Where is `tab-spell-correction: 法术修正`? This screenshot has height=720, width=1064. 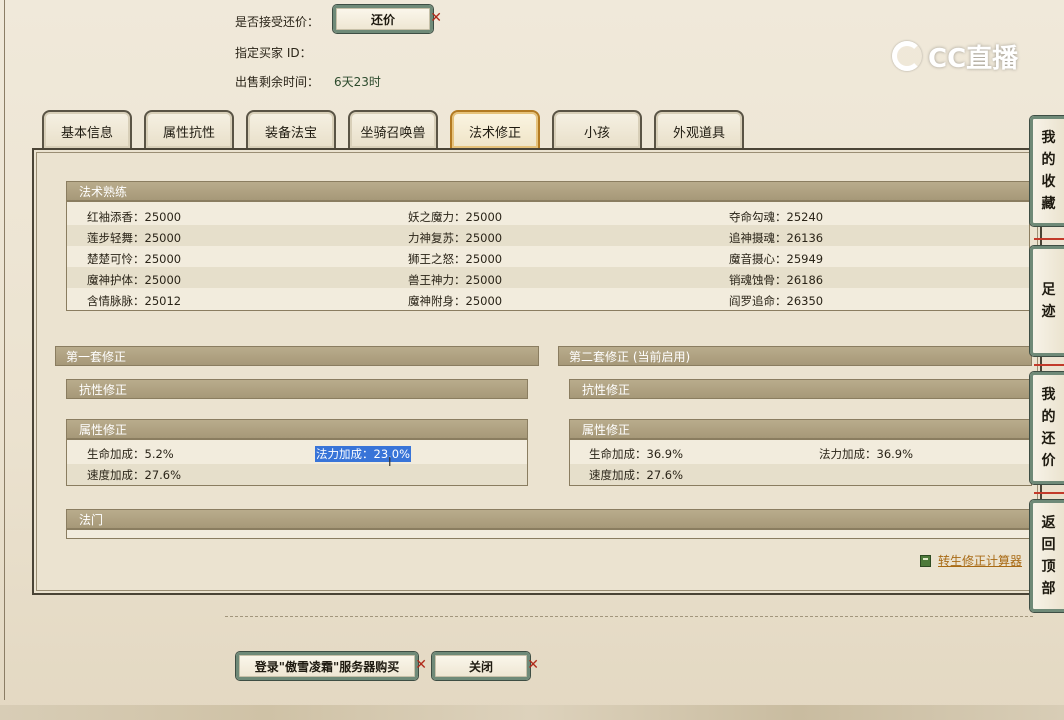 tab-spell-correction: 法术修正 is located at coordinates (495, 129).